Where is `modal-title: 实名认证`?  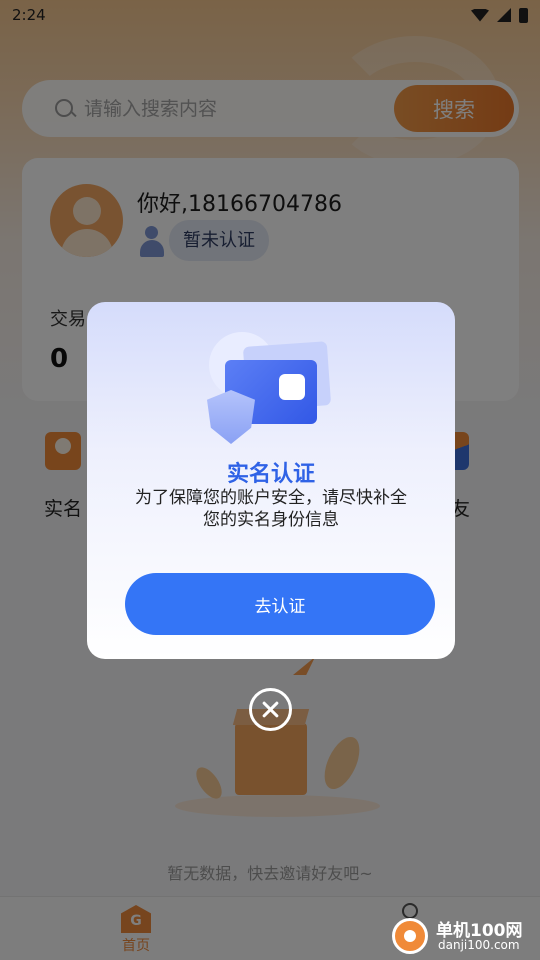 modal-title: 实名认证 is located at coordinates (270, 474).